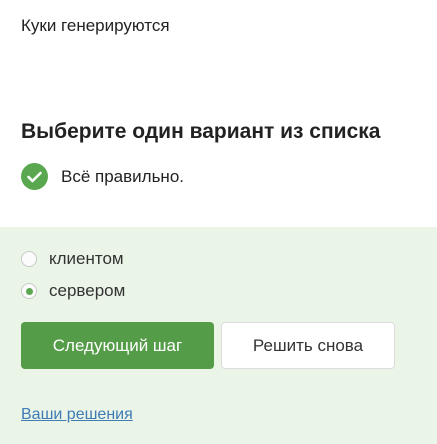 The height and width of the screenshot is (444, 437). I want to click on task-title: Выберите один вариант из списка, so click(201, 131).